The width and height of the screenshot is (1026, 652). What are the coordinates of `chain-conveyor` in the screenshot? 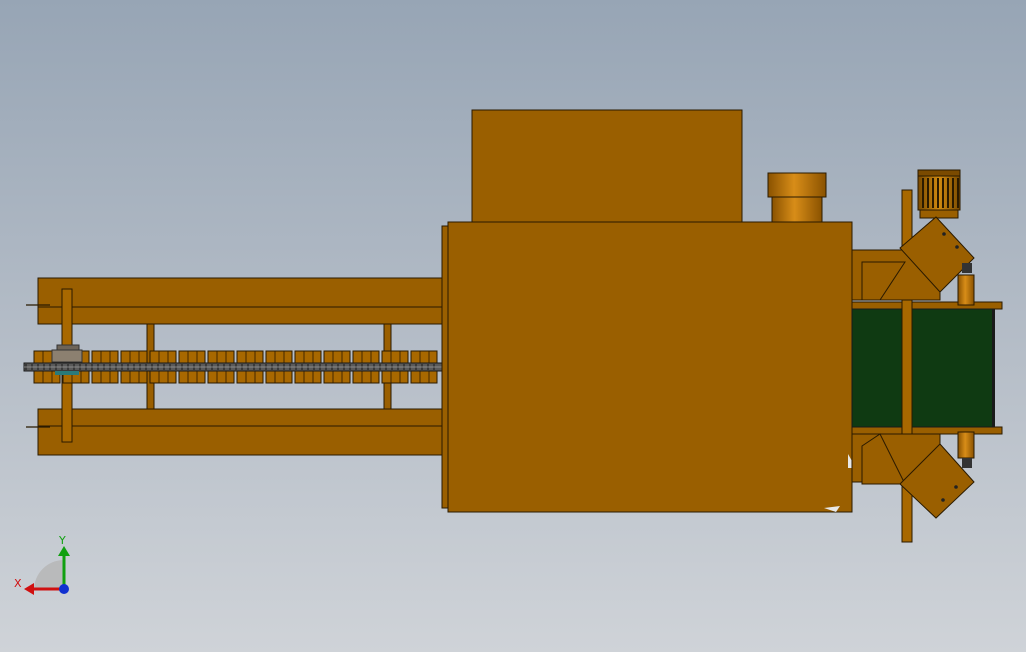 It's located at (233, 367).